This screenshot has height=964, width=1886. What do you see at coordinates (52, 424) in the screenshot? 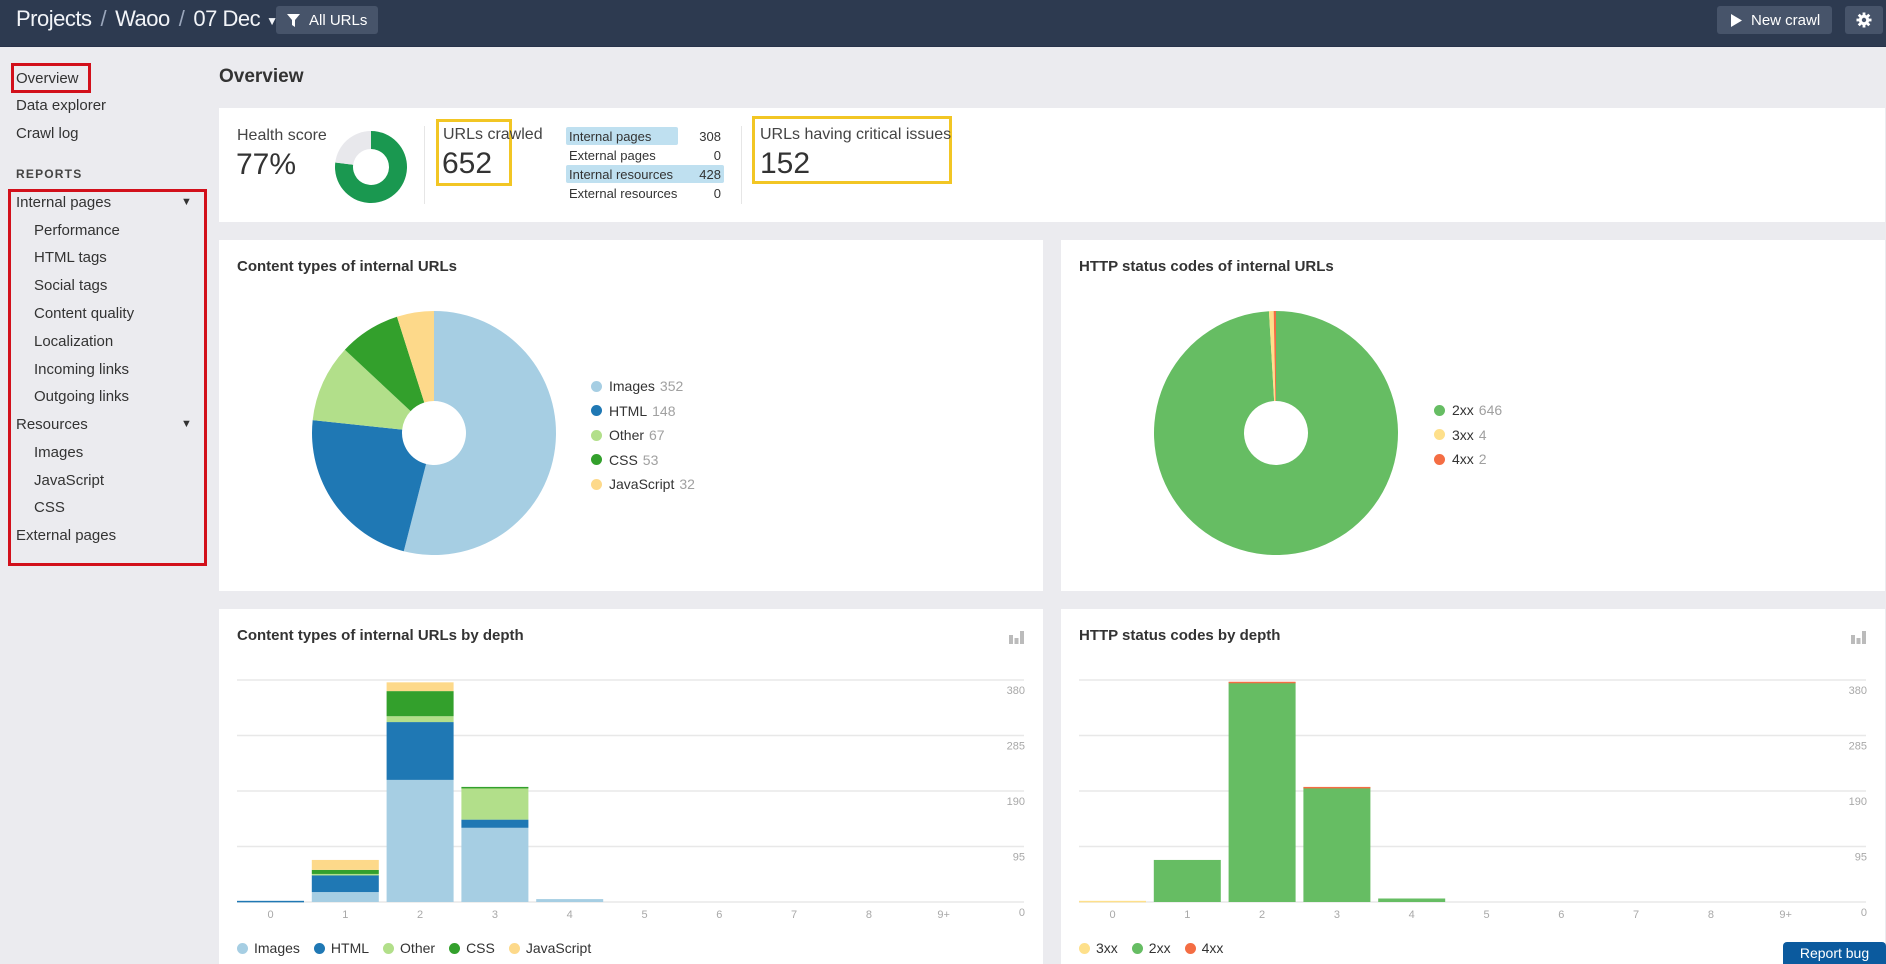
I see `sidebar-group-resources: Resources` at bounding box center [52, 424].